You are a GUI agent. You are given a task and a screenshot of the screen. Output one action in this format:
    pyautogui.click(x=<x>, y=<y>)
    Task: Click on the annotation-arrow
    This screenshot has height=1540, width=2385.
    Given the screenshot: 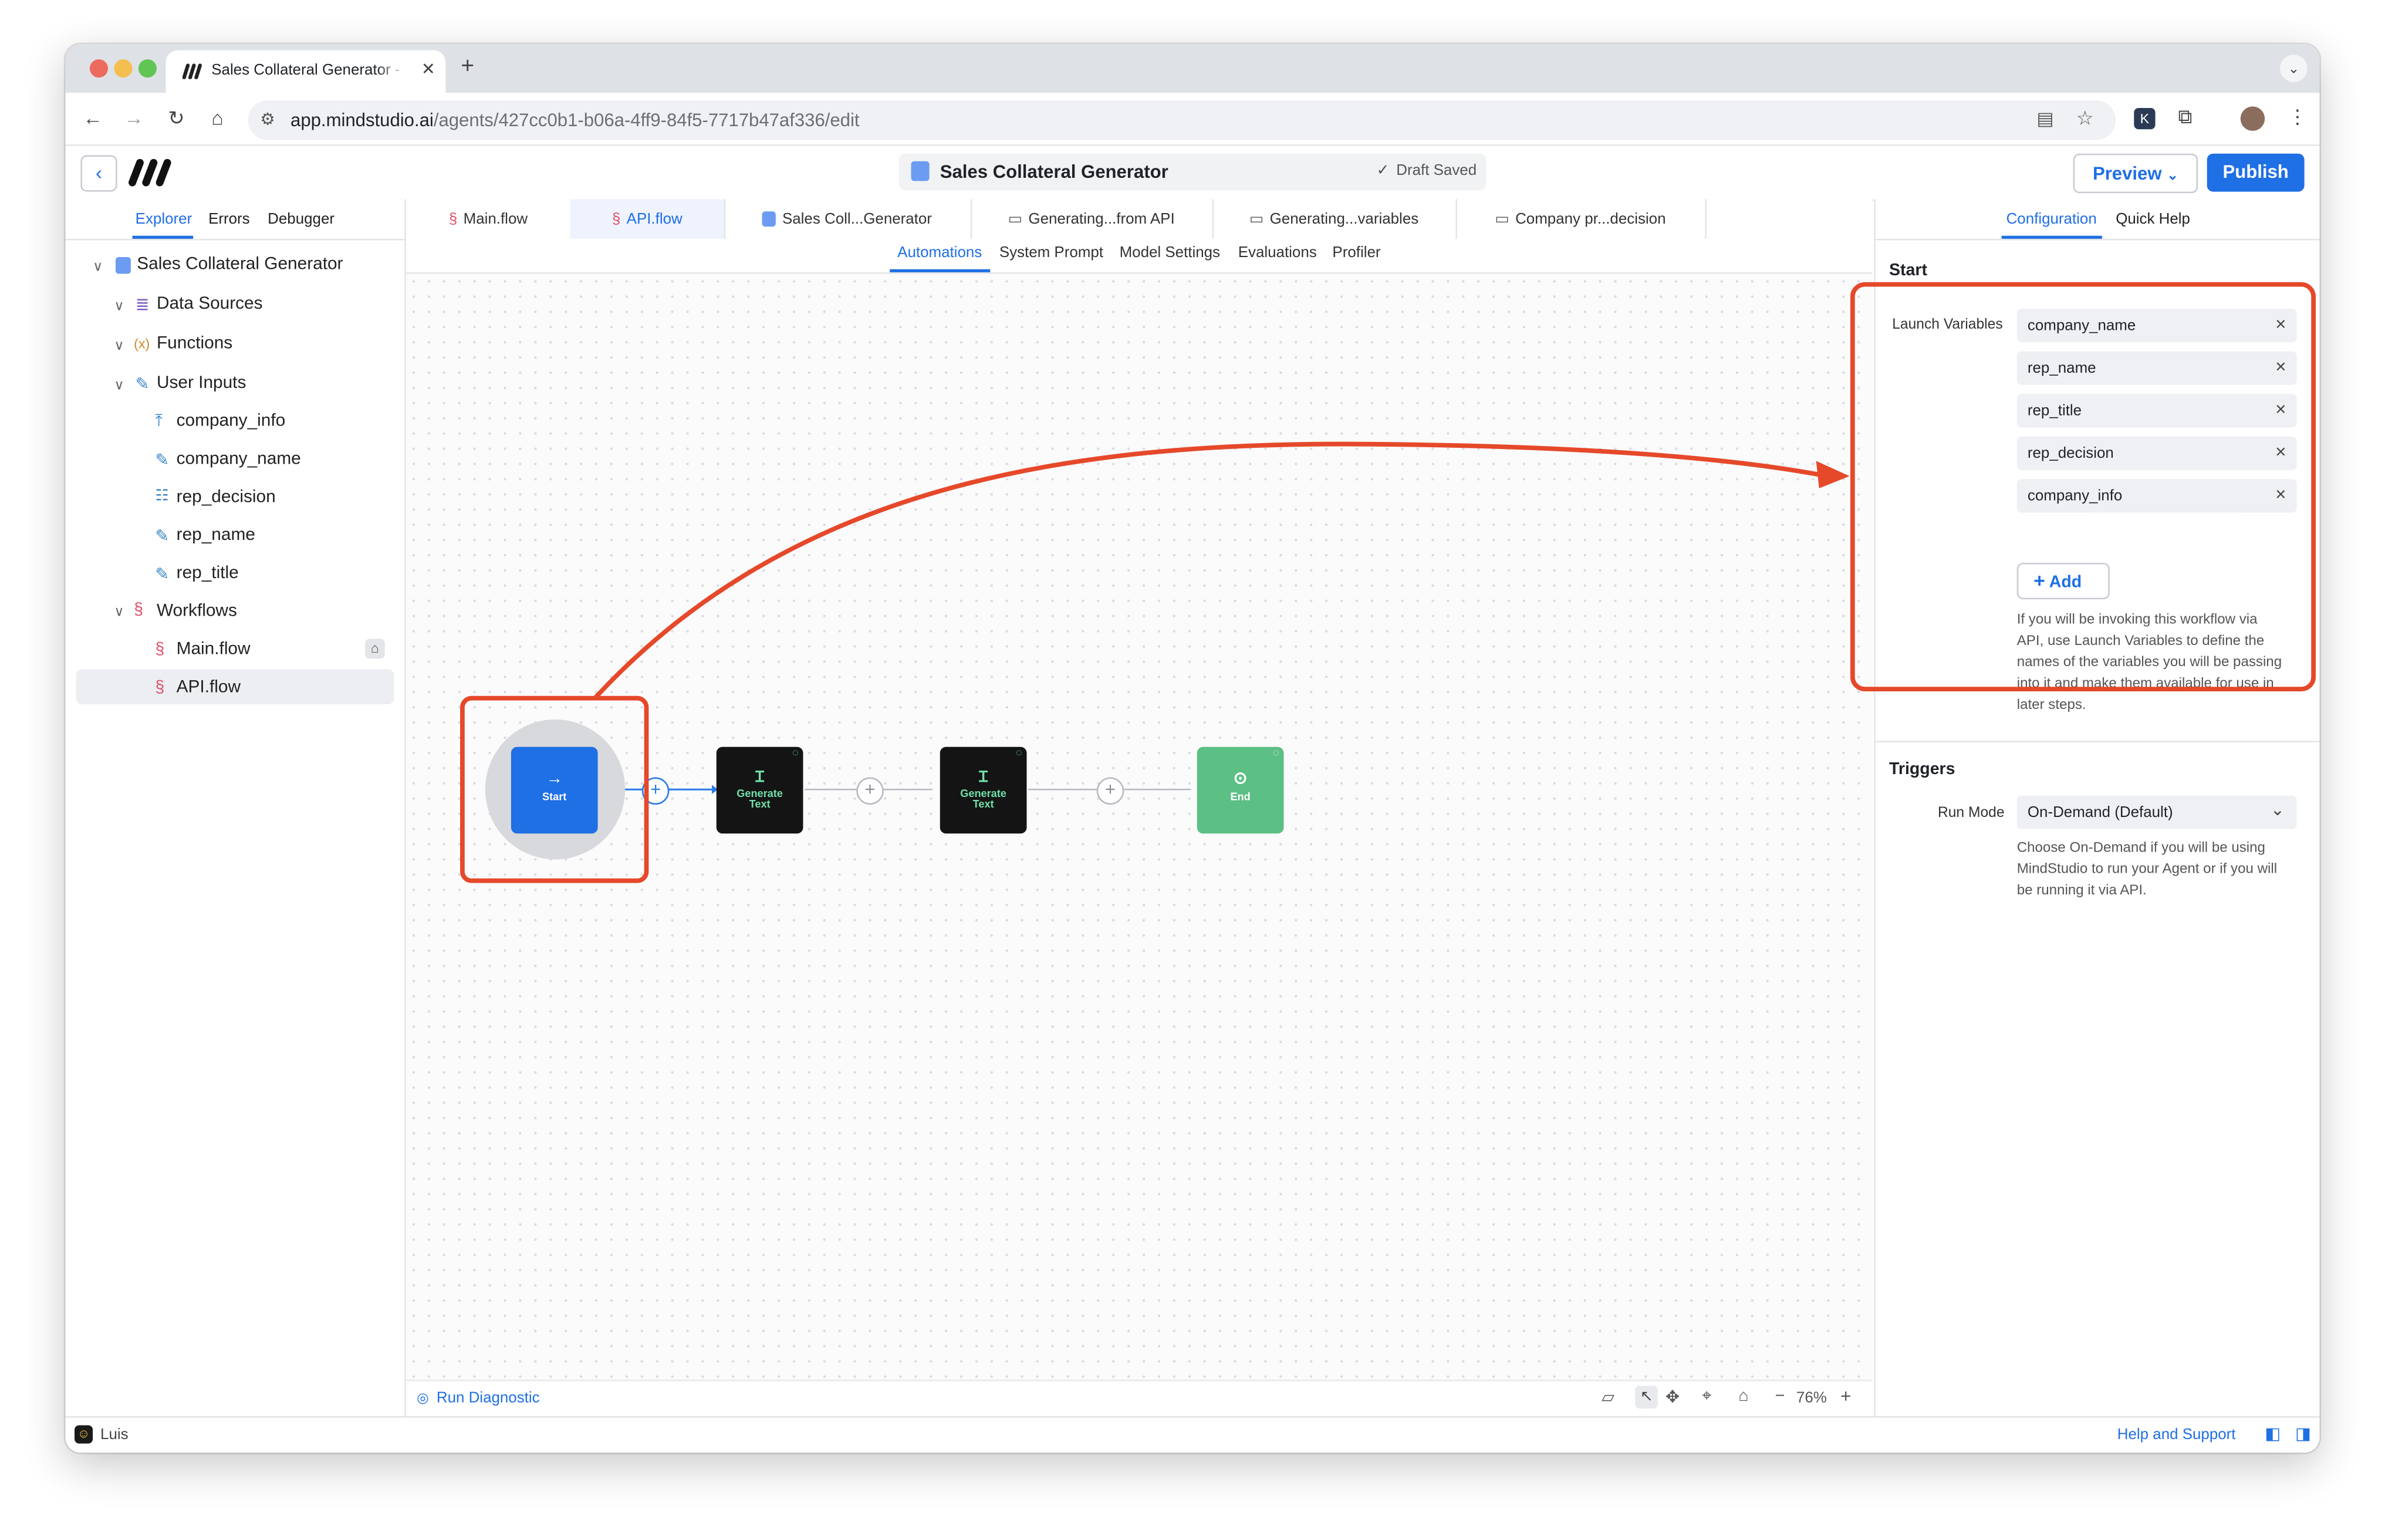 What is the action you would take?
    pyautogui.click(x=1208, y=570)
    